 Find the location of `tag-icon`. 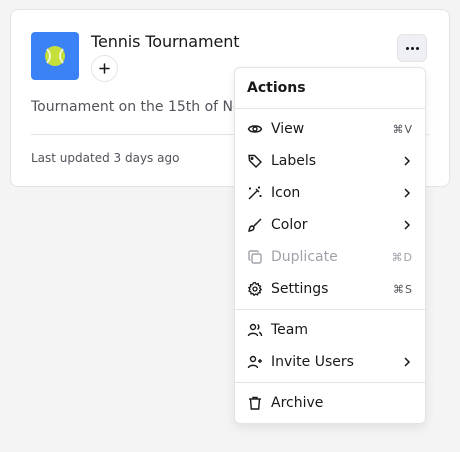

tag-icon is located at coordinates (255, 161).